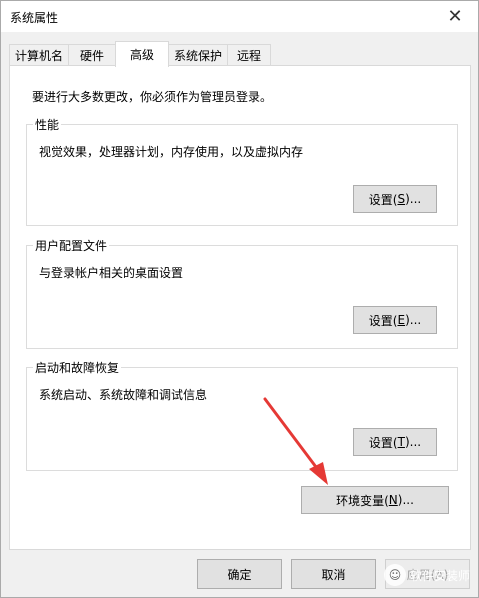 The image size is (479, 598). What do you see at coordinates (394, 575) in the screenshot?
I see `wechat-logo-icon: ☺` at bounding box center [394, 575].